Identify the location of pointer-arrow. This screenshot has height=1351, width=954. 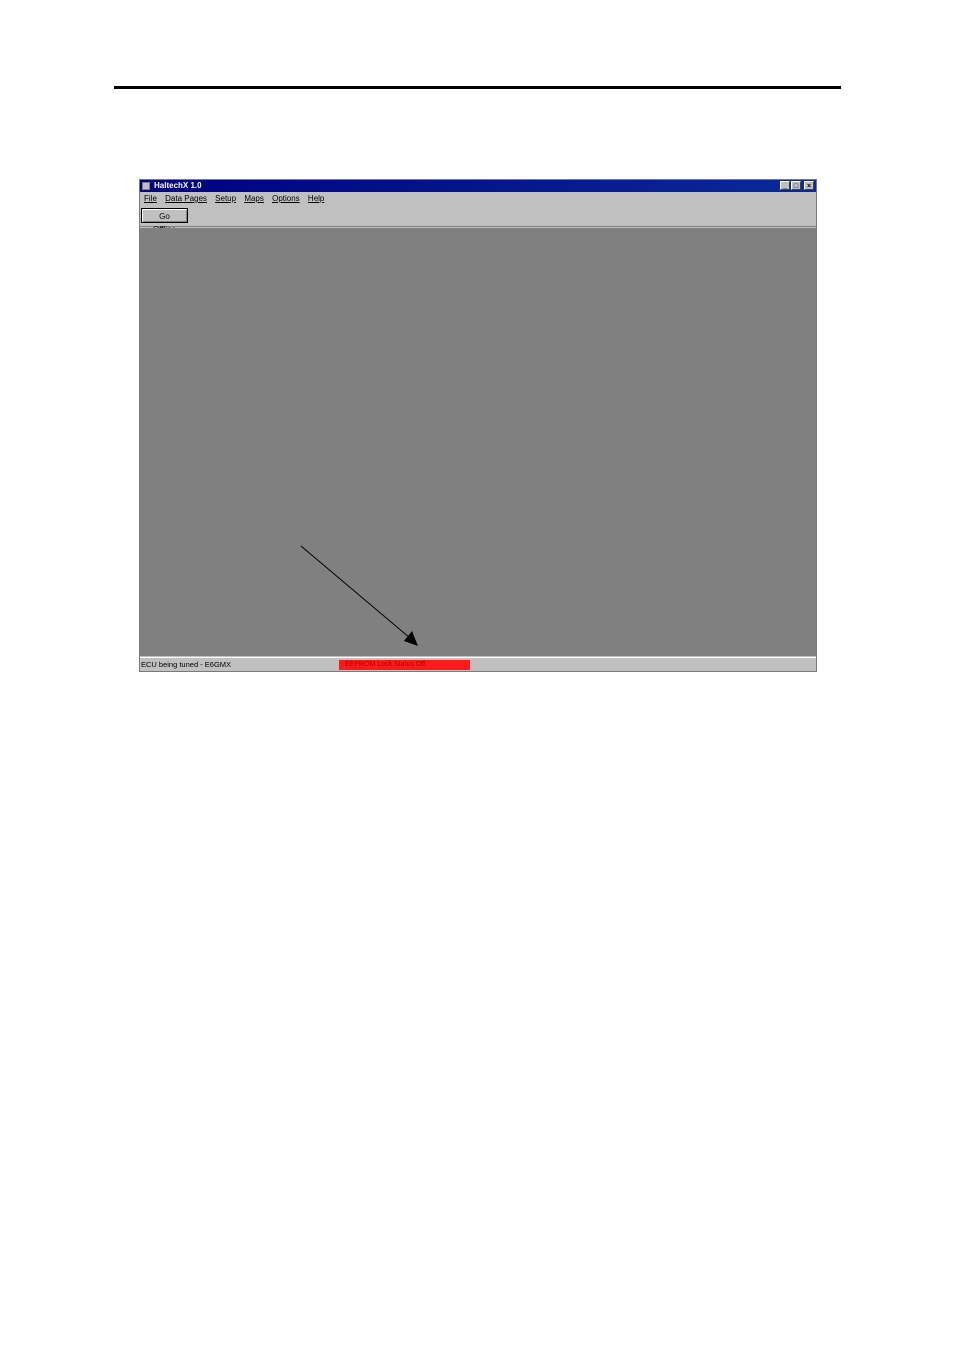
(359, 595).